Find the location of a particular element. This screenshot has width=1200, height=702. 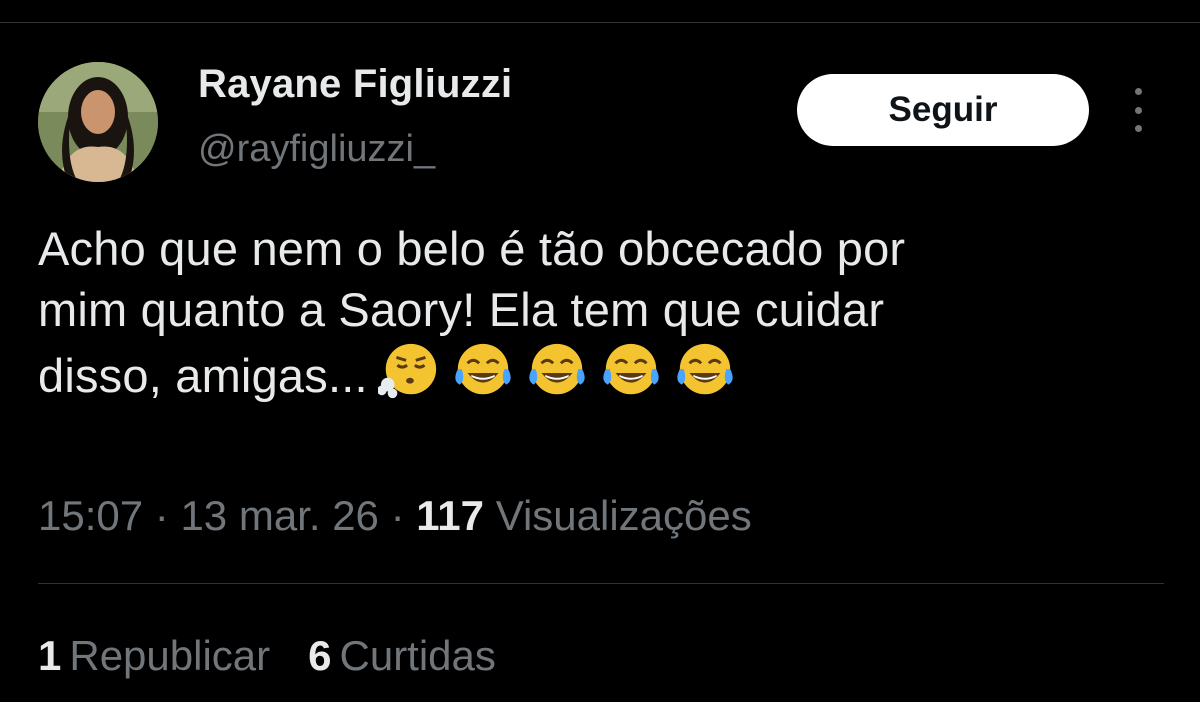

reposts-label: Republicar is located at coordinates (170, 655).